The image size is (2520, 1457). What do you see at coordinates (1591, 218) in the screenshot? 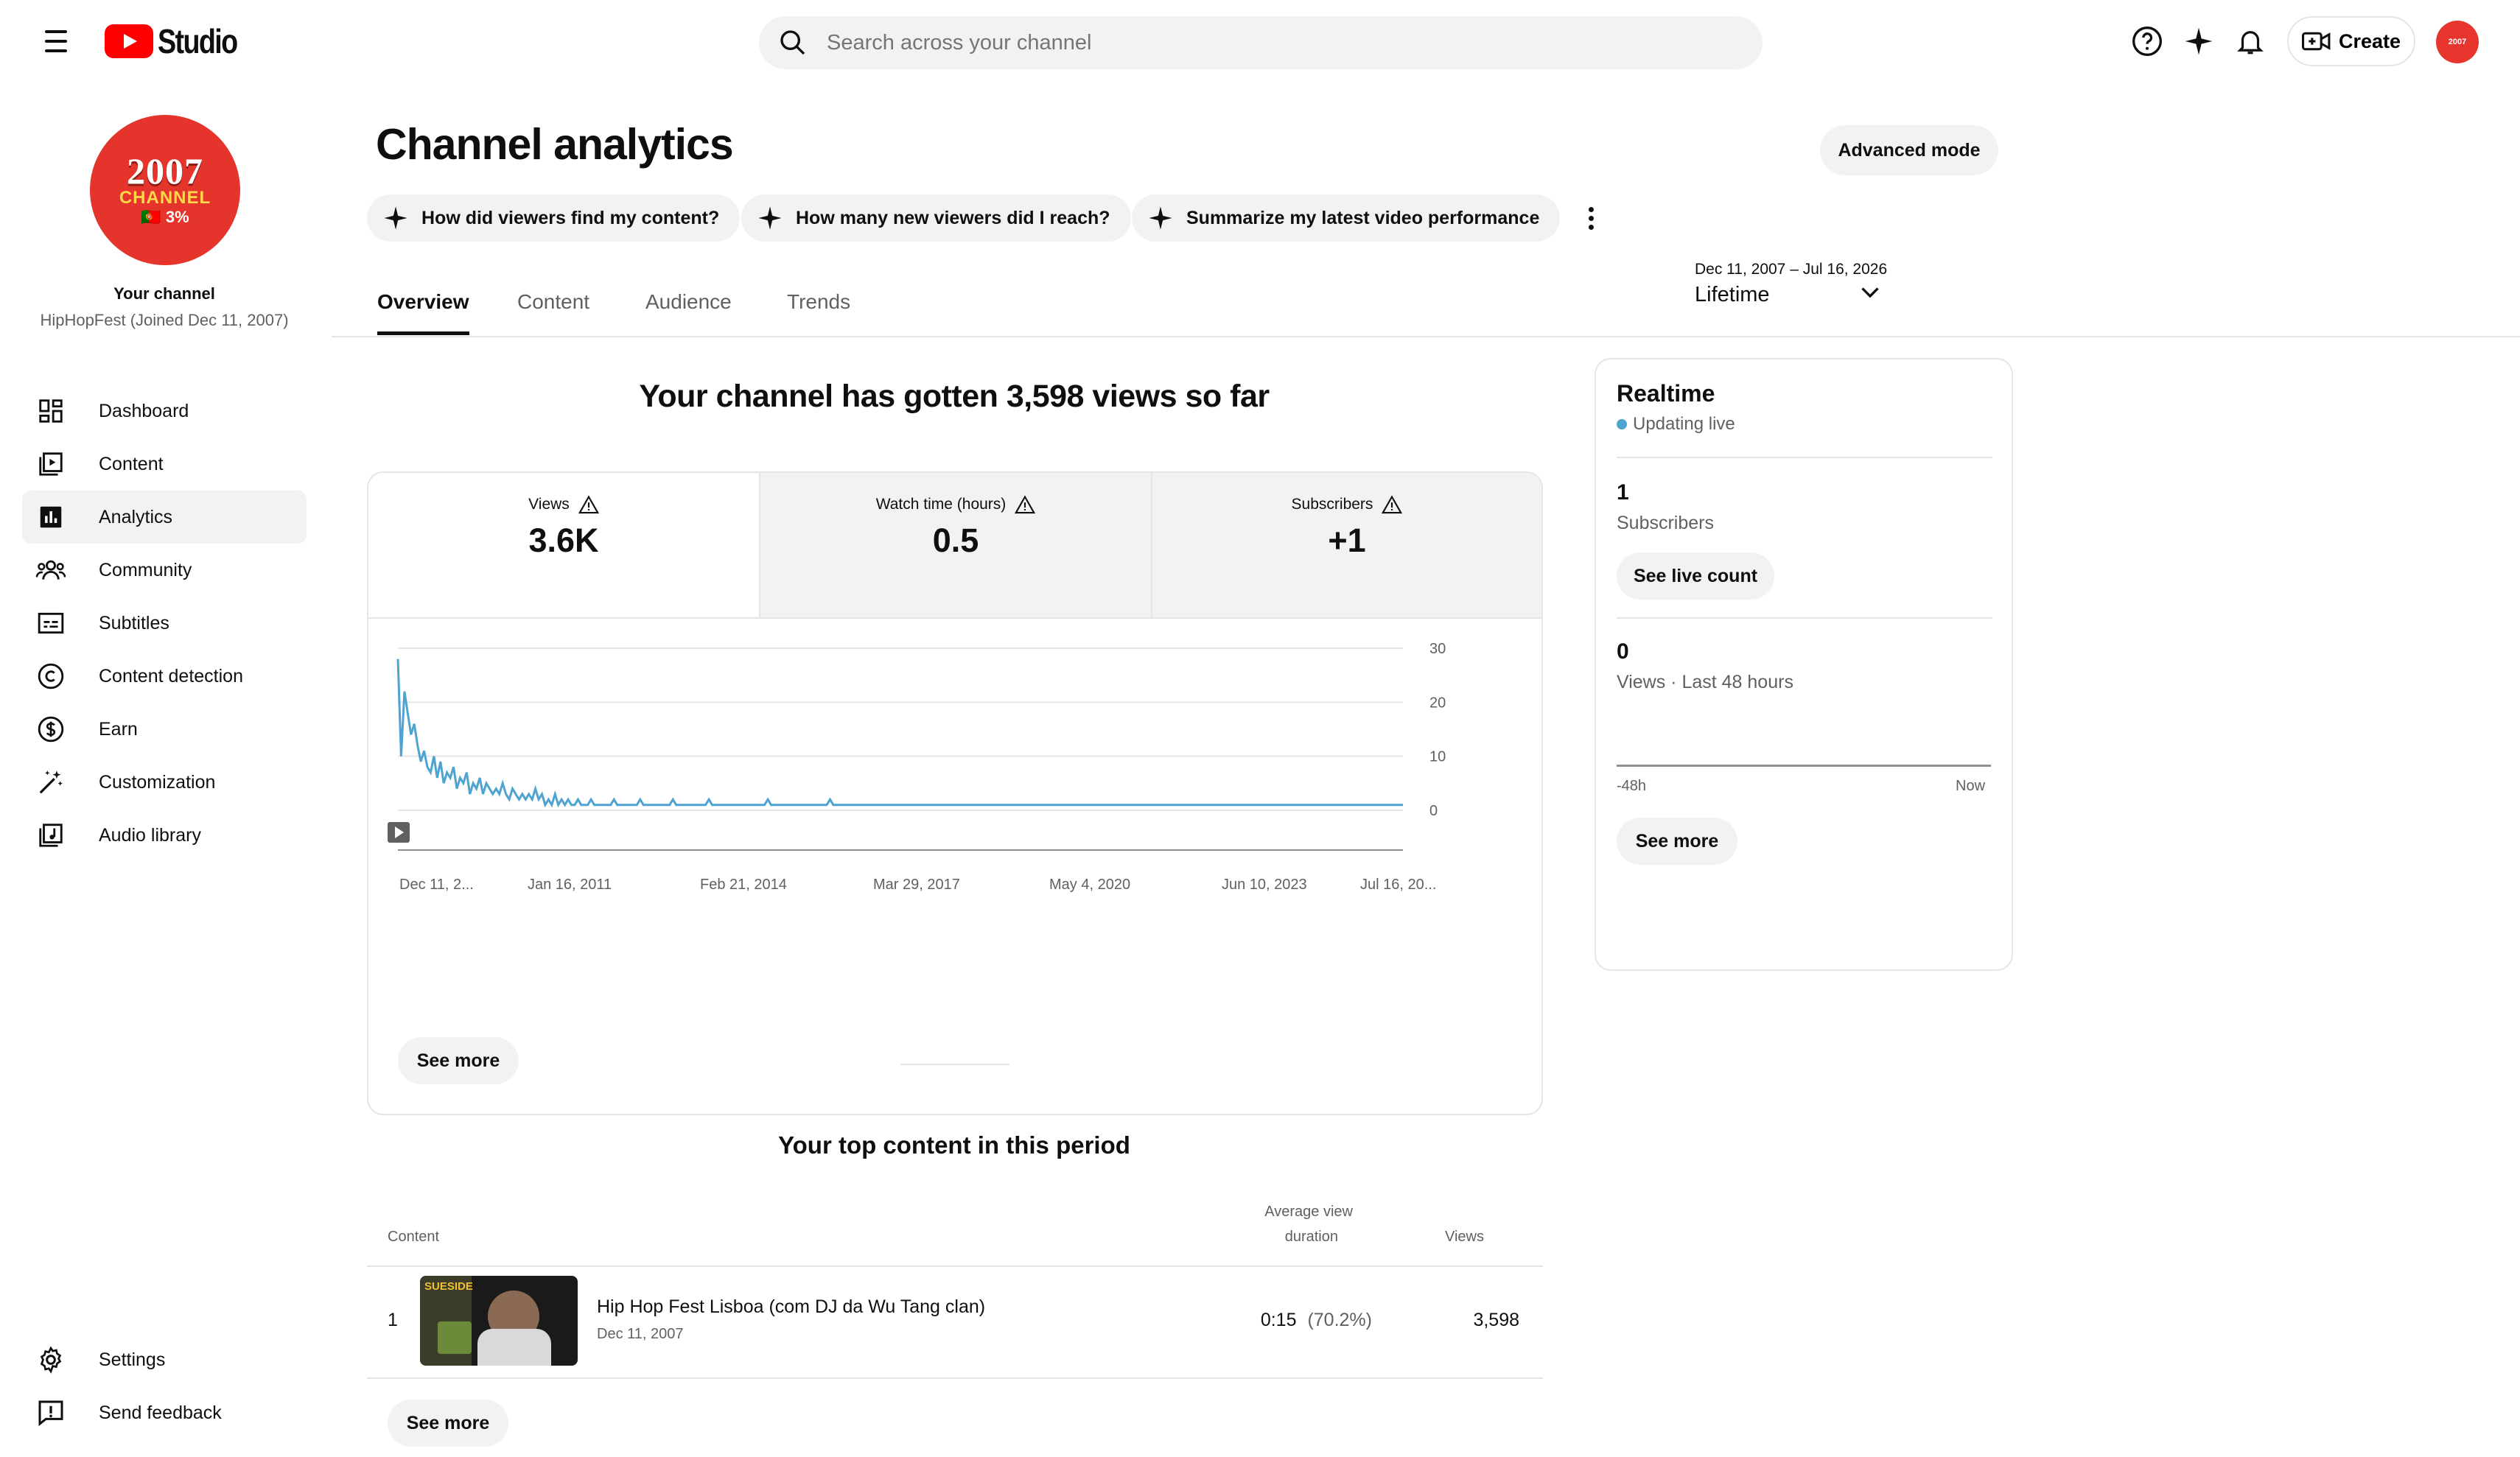
I see `more-options-icon` at bounding box center [1591, 218].